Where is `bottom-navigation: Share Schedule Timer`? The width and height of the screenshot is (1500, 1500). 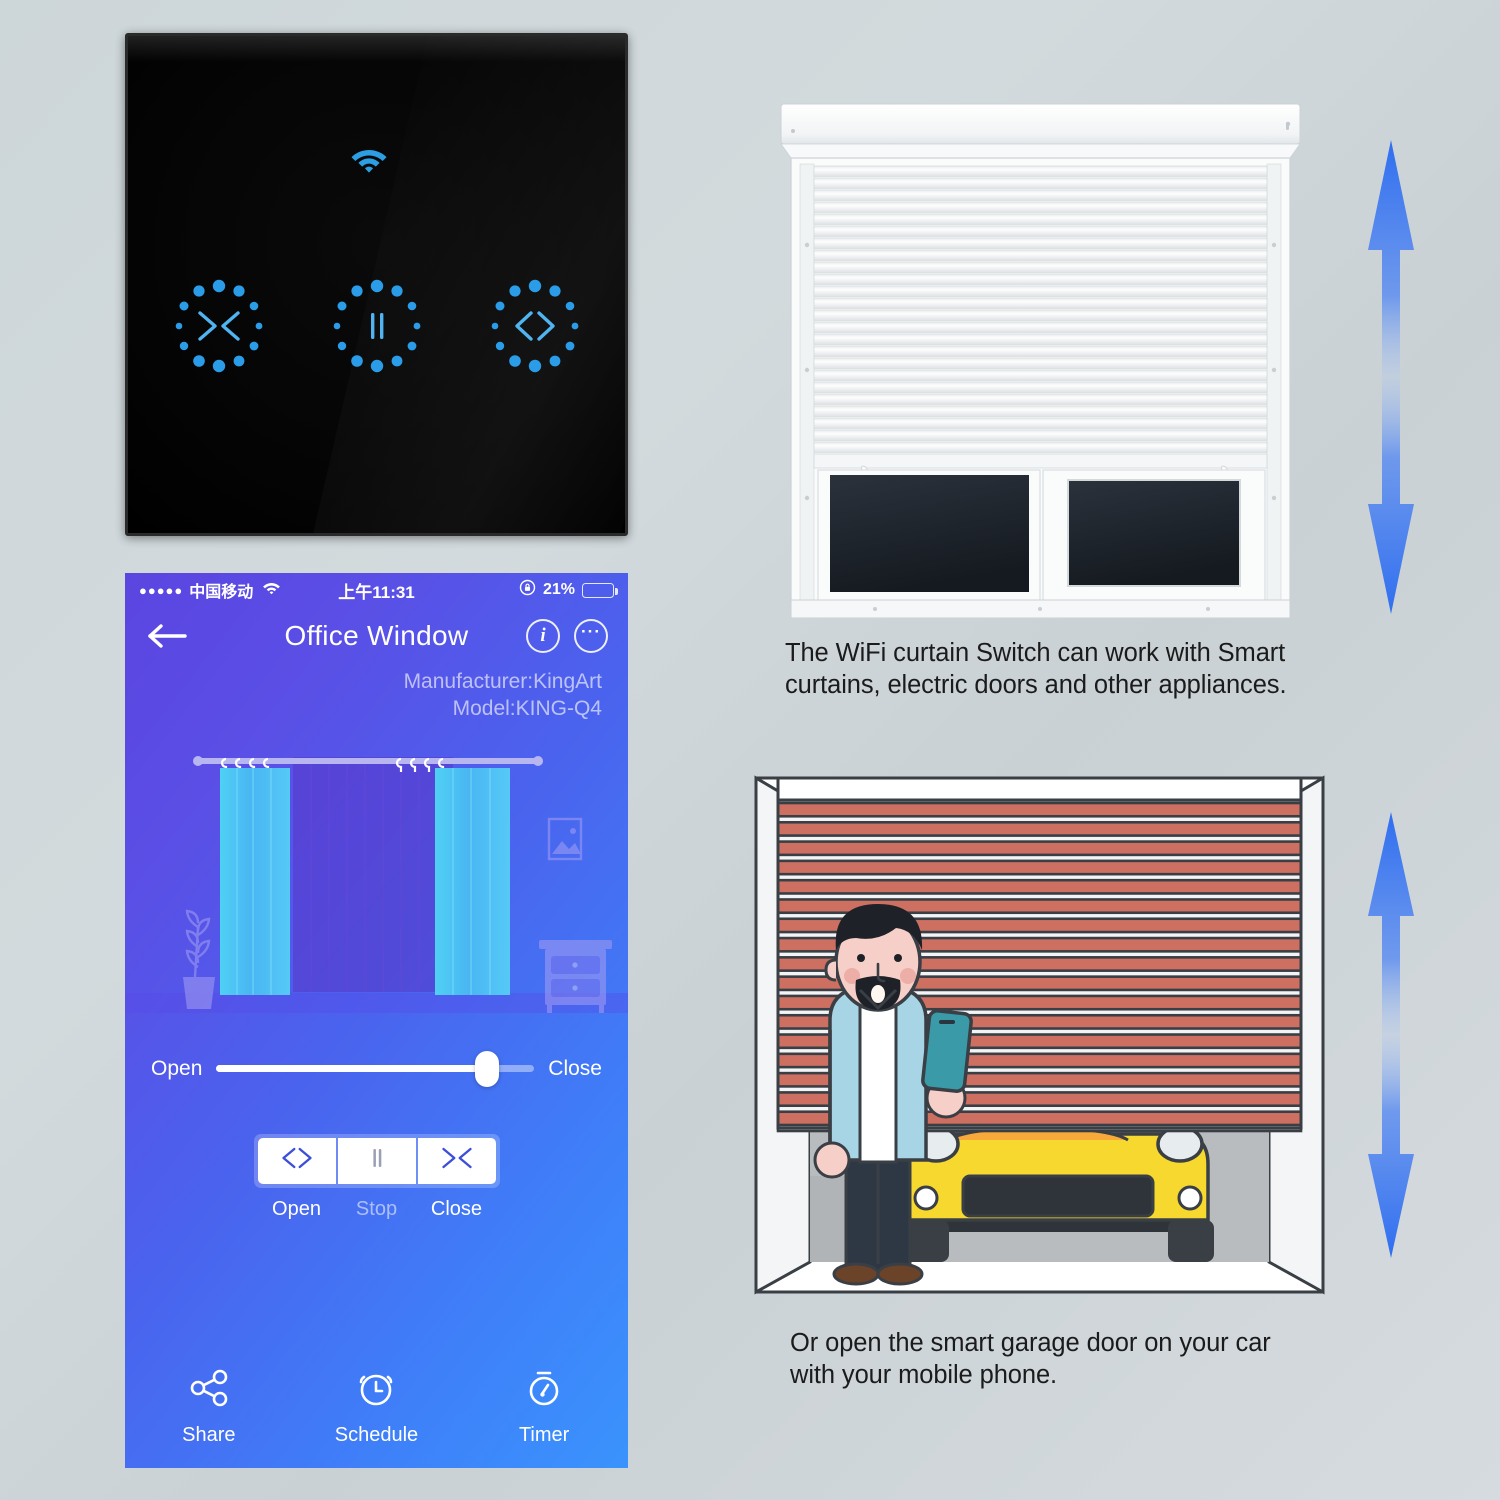
bottom-navigation: Share Schedule Timer is located at coordinates (376, 1409).